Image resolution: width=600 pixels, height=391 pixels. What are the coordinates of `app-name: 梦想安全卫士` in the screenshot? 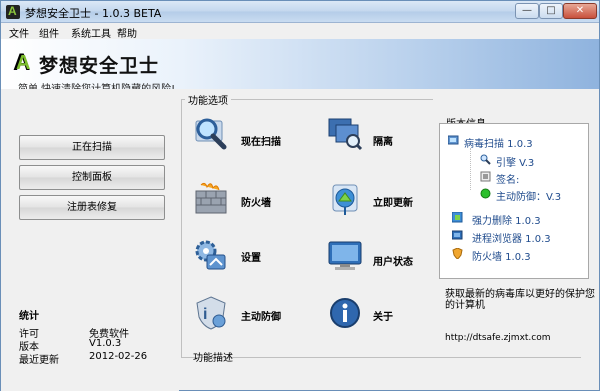 It's located at (99, 66).